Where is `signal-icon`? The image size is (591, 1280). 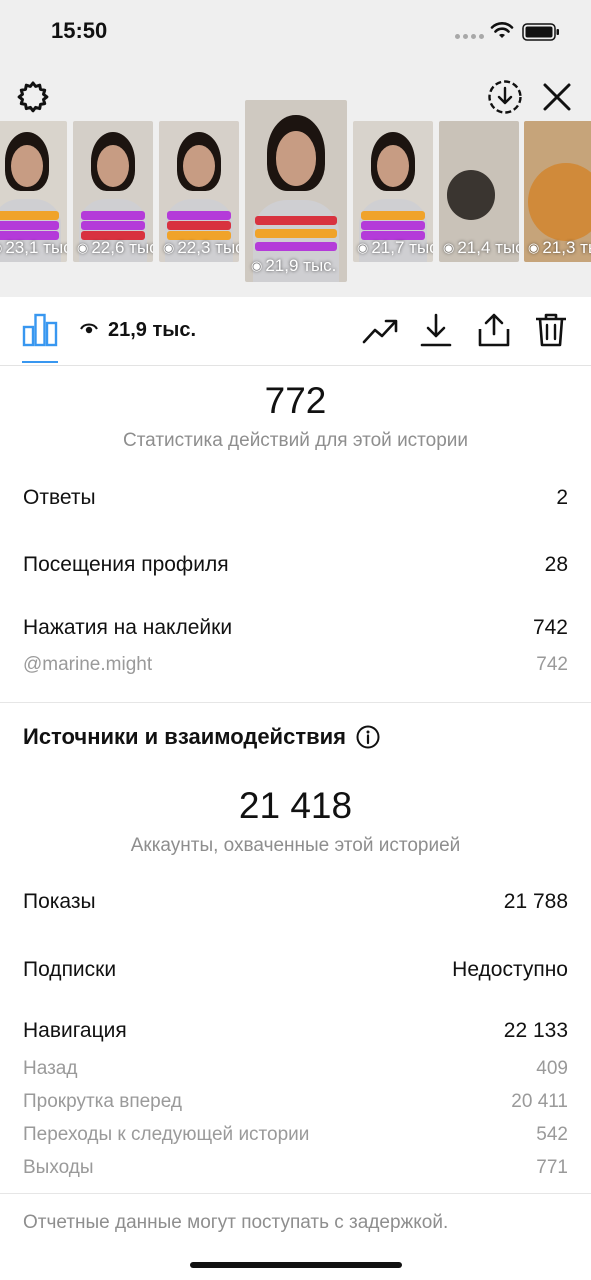 signal-icon is located at coordinates (469, 36).